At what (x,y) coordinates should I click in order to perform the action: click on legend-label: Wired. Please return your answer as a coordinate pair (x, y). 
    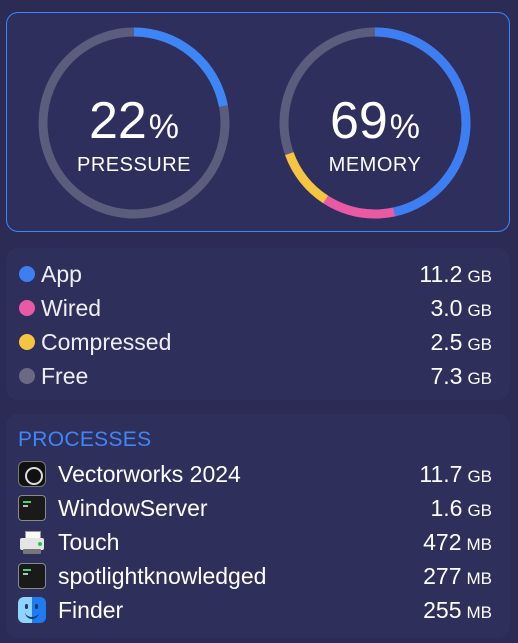
    Looking at the image, I should click on (71, 308).